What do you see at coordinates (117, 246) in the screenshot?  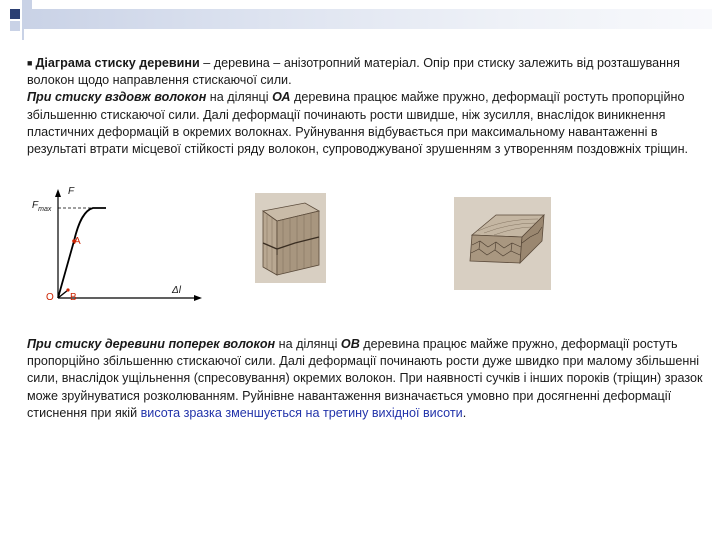 I see `compression-diagram: F Fmax A O B Δl` at bounding box center [117, 246].